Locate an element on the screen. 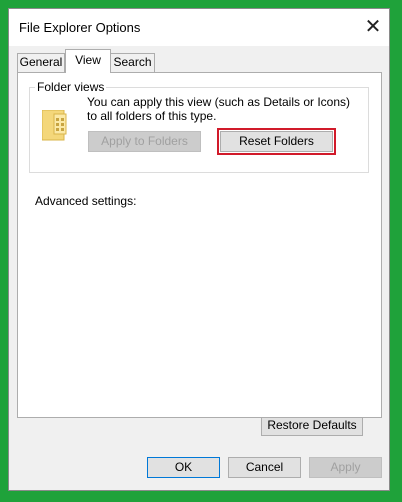  window-title: File Explorer Options is located at coordinates (80, 27).